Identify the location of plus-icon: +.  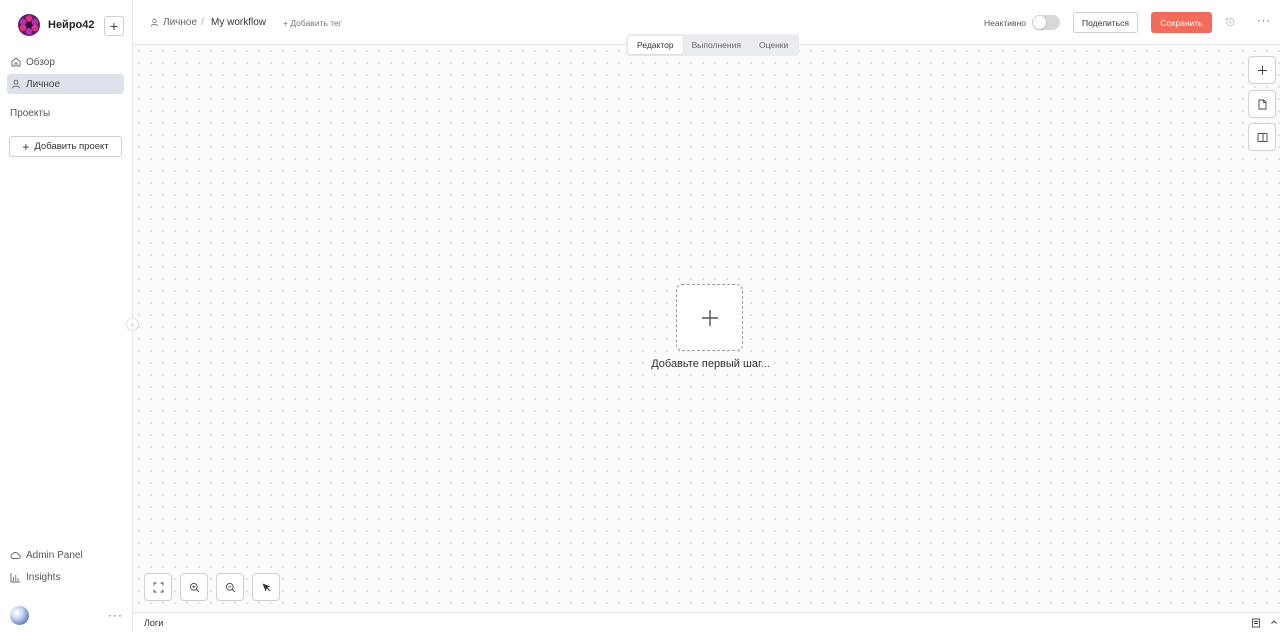
(26, 146).